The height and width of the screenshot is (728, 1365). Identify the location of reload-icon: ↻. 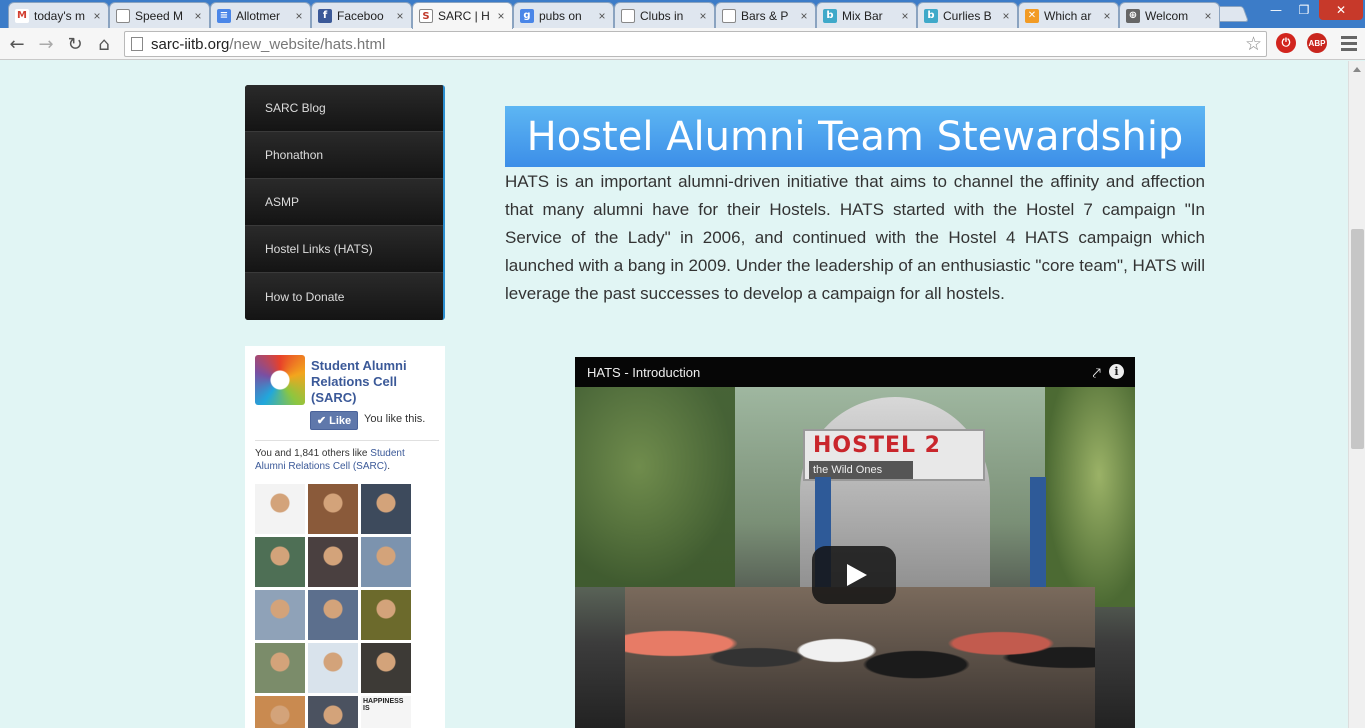
(75, 44).